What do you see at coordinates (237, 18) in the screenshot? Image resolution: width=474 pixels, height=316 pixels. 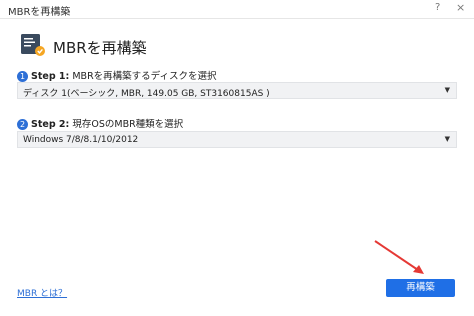 I see `title-divider` at bounding box center [237, 18].